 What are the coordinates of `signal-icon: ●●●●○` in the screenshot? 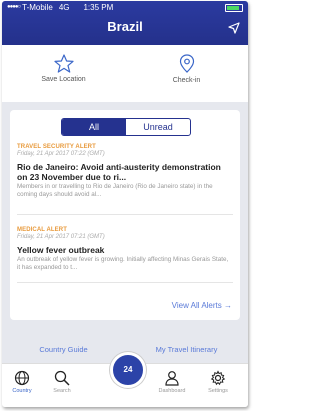 It's located at (14, 7).